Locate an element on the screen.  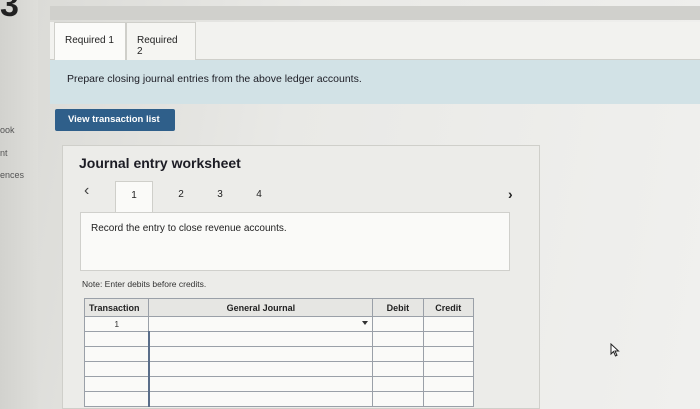
worksheet-title: Journal entry worksheet is located at coordinates (160, 163).